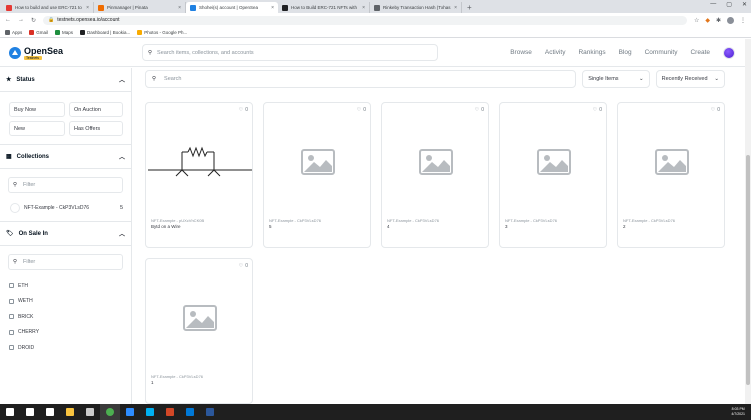 The height and width of the screenshot is (420, 751). Describe the element at coordinates (743, 20) in the screenshot. I see `browser-menu-icon: ⋮` at that location.